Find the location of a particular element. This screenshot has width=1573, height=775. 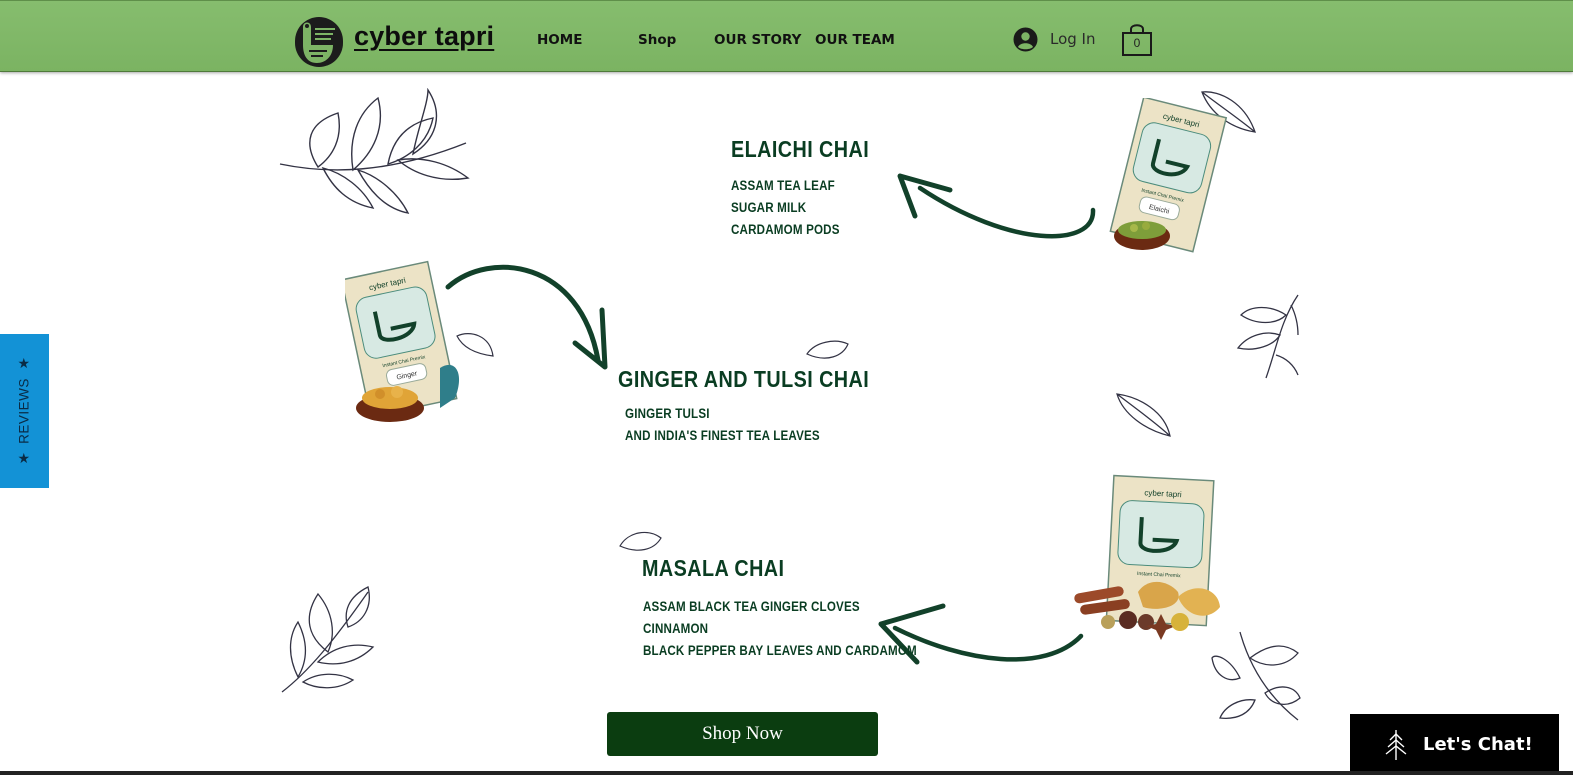

ingredient-line: CARDAMOM PODS is located at coordinates (785, 229).